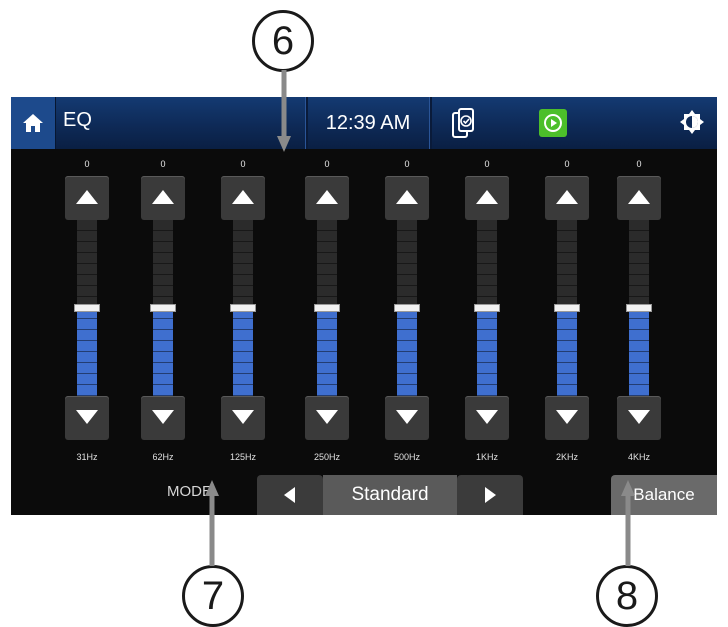  Describe the element at coordinates (283, 41) in the screenshot. I see `callout-6: 6` at that location.